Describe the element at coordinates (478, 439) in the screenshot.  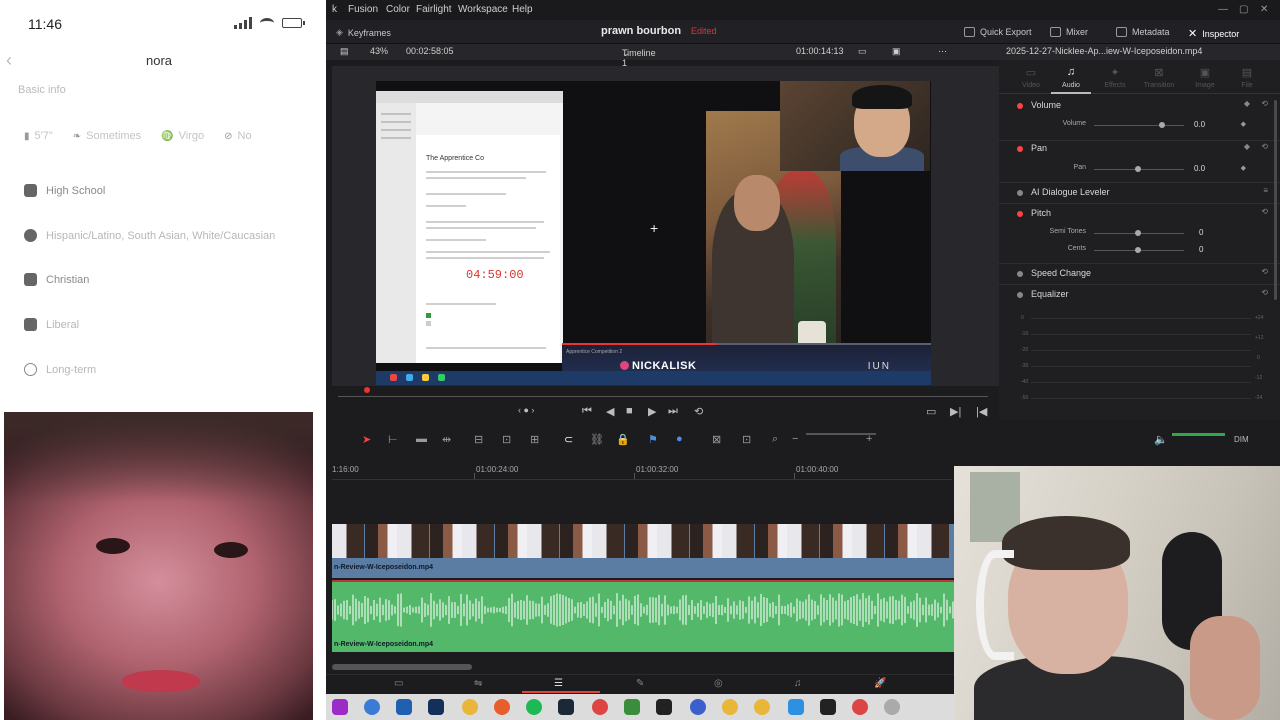
I see `insert-clip-icon: ⊟` at that location.